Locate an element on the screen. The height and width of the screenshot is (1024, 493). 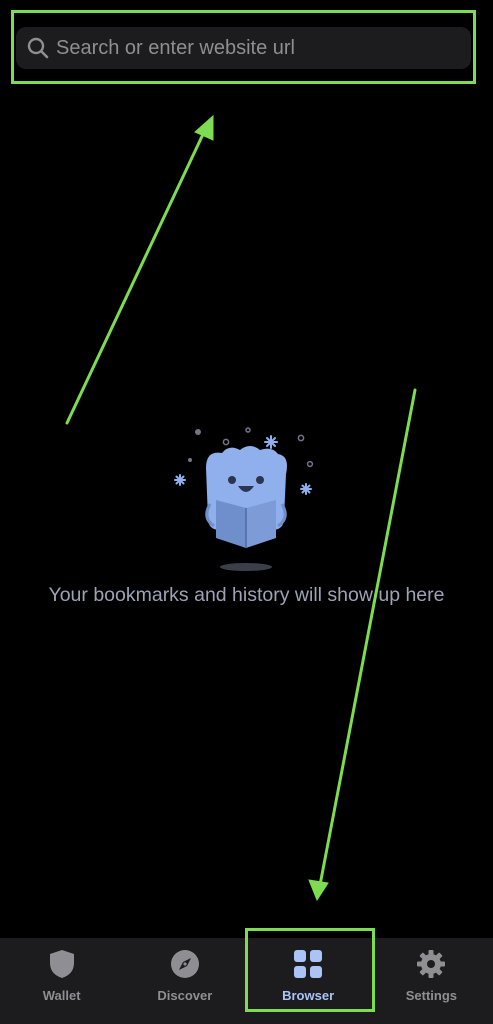
arrowhead-up is located at coordinates (204, 127).